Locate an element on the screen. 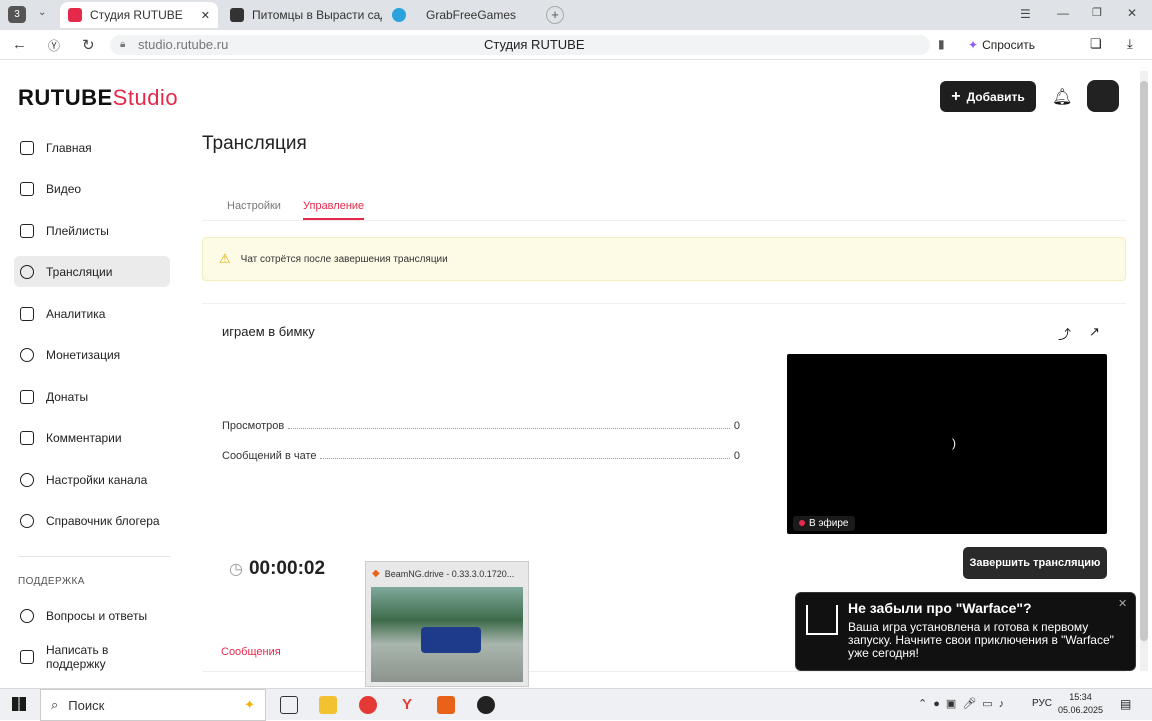 The image size is (1152, 721). new-tab-icon: + is located at coordinates (555, 15).